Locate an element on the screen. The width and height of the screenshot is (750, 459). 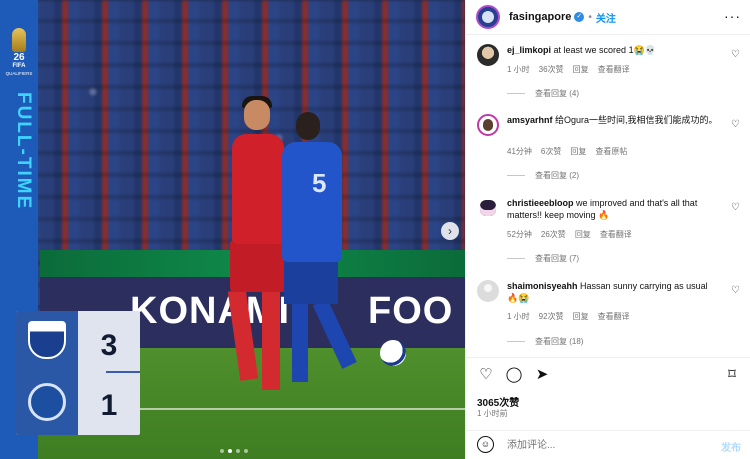
ad-board-text-right: FOO is located at coordinates (411, 311).